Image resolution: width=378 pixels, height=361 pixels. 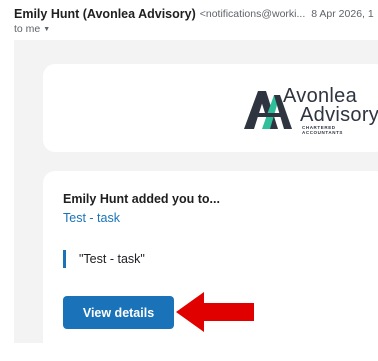 I want to click on annotation-arrow-icon, so click(x=215, y=312).